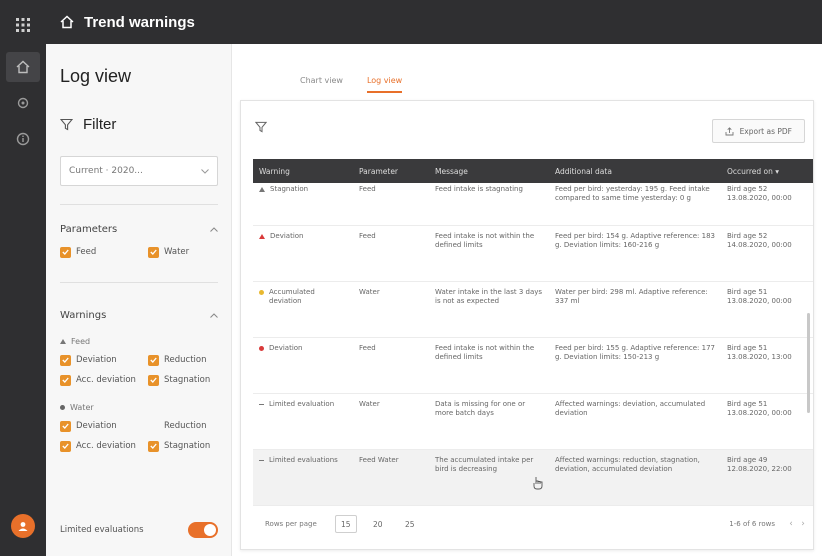 The width and height of the screenshot is (822, 556). Describe the element at coordinates (767, 253) in the screenshot. I see `cell-occurred: Bird age 52 14.08.2020, 00:00` at that location.